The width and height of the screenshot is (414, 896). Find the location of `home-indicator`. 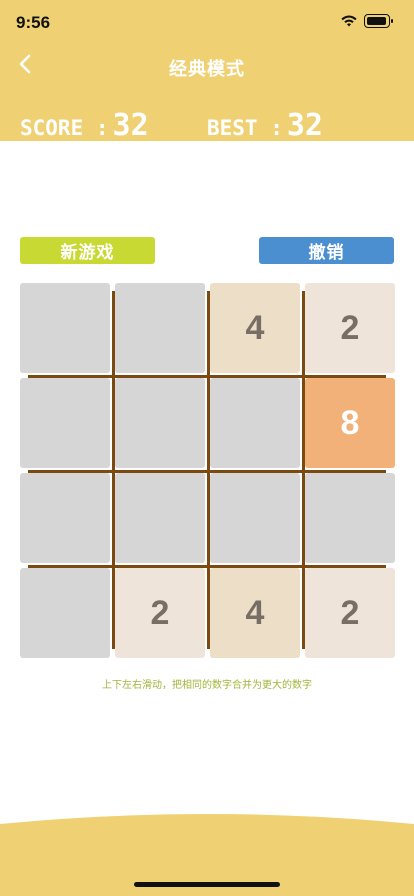

home-indicator is located at coordinates (207, 884).